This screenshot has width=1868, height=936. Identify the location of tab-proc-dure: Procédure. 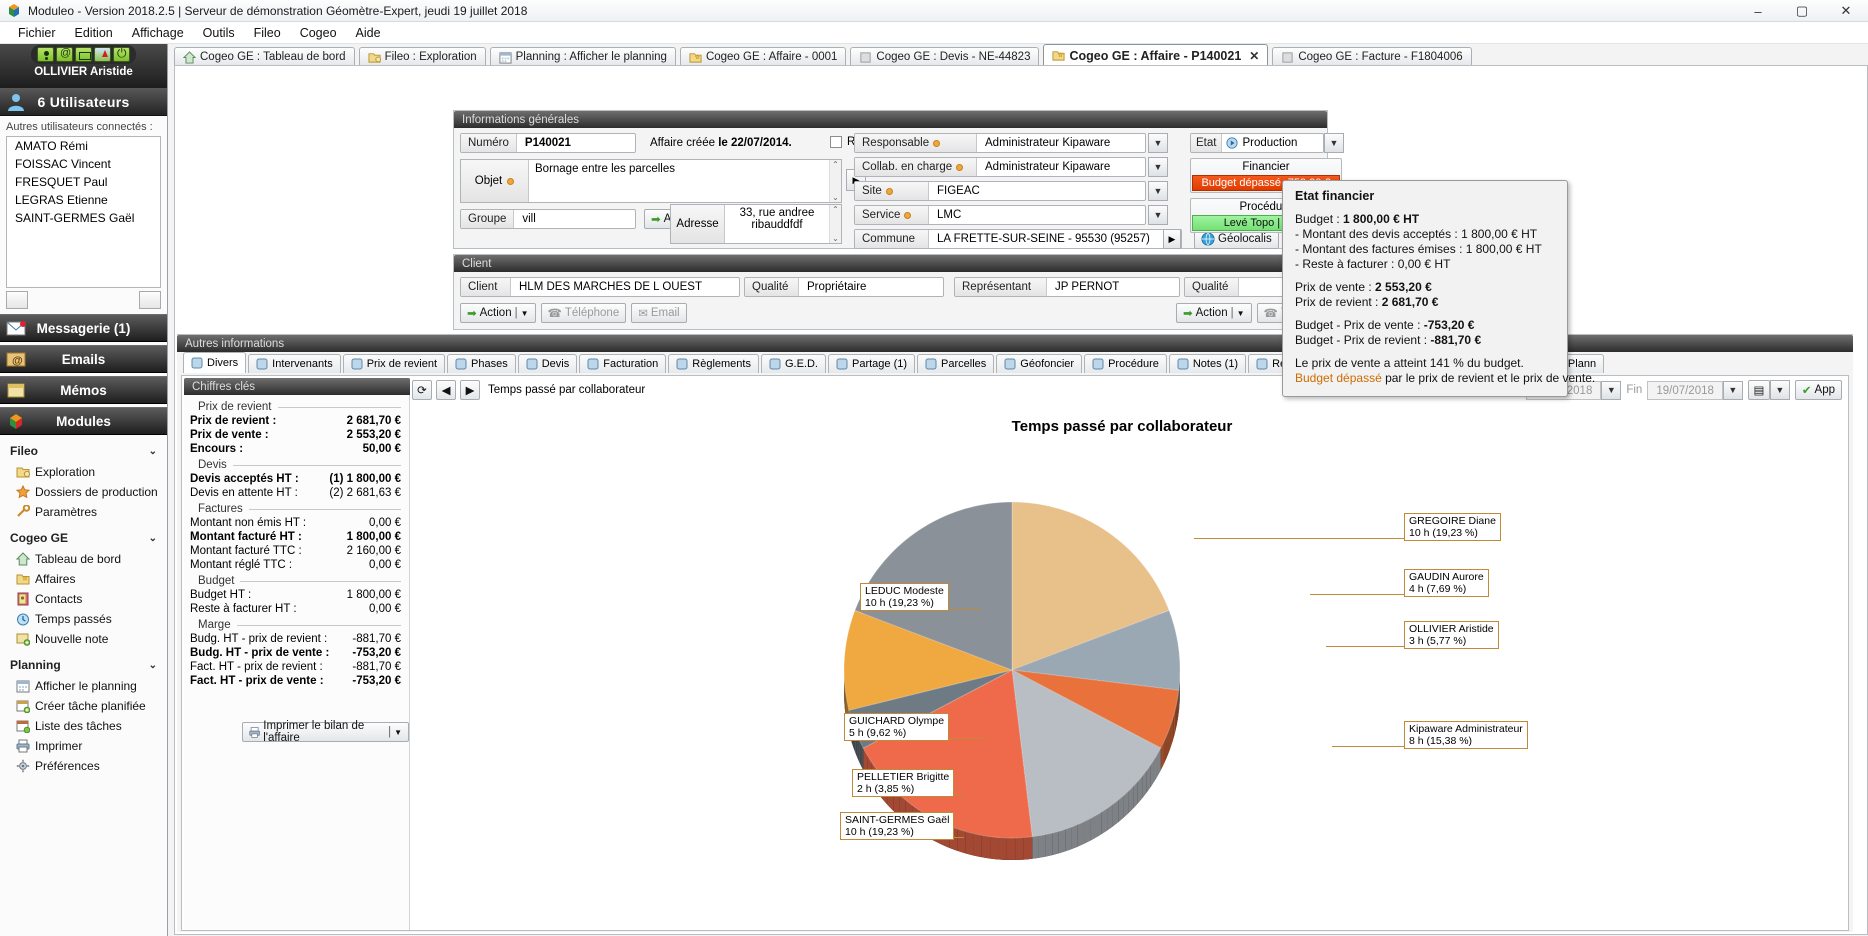
(1125, 363).